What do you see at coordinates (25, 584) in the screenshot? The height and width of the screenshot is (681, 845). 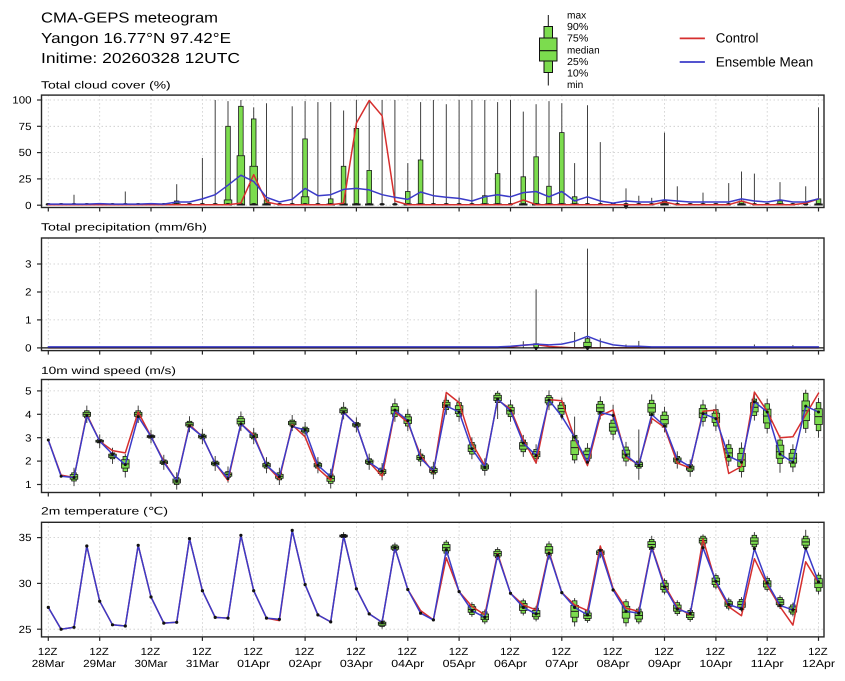 I see `svg-text: 30` at bounding box center [25, 584].